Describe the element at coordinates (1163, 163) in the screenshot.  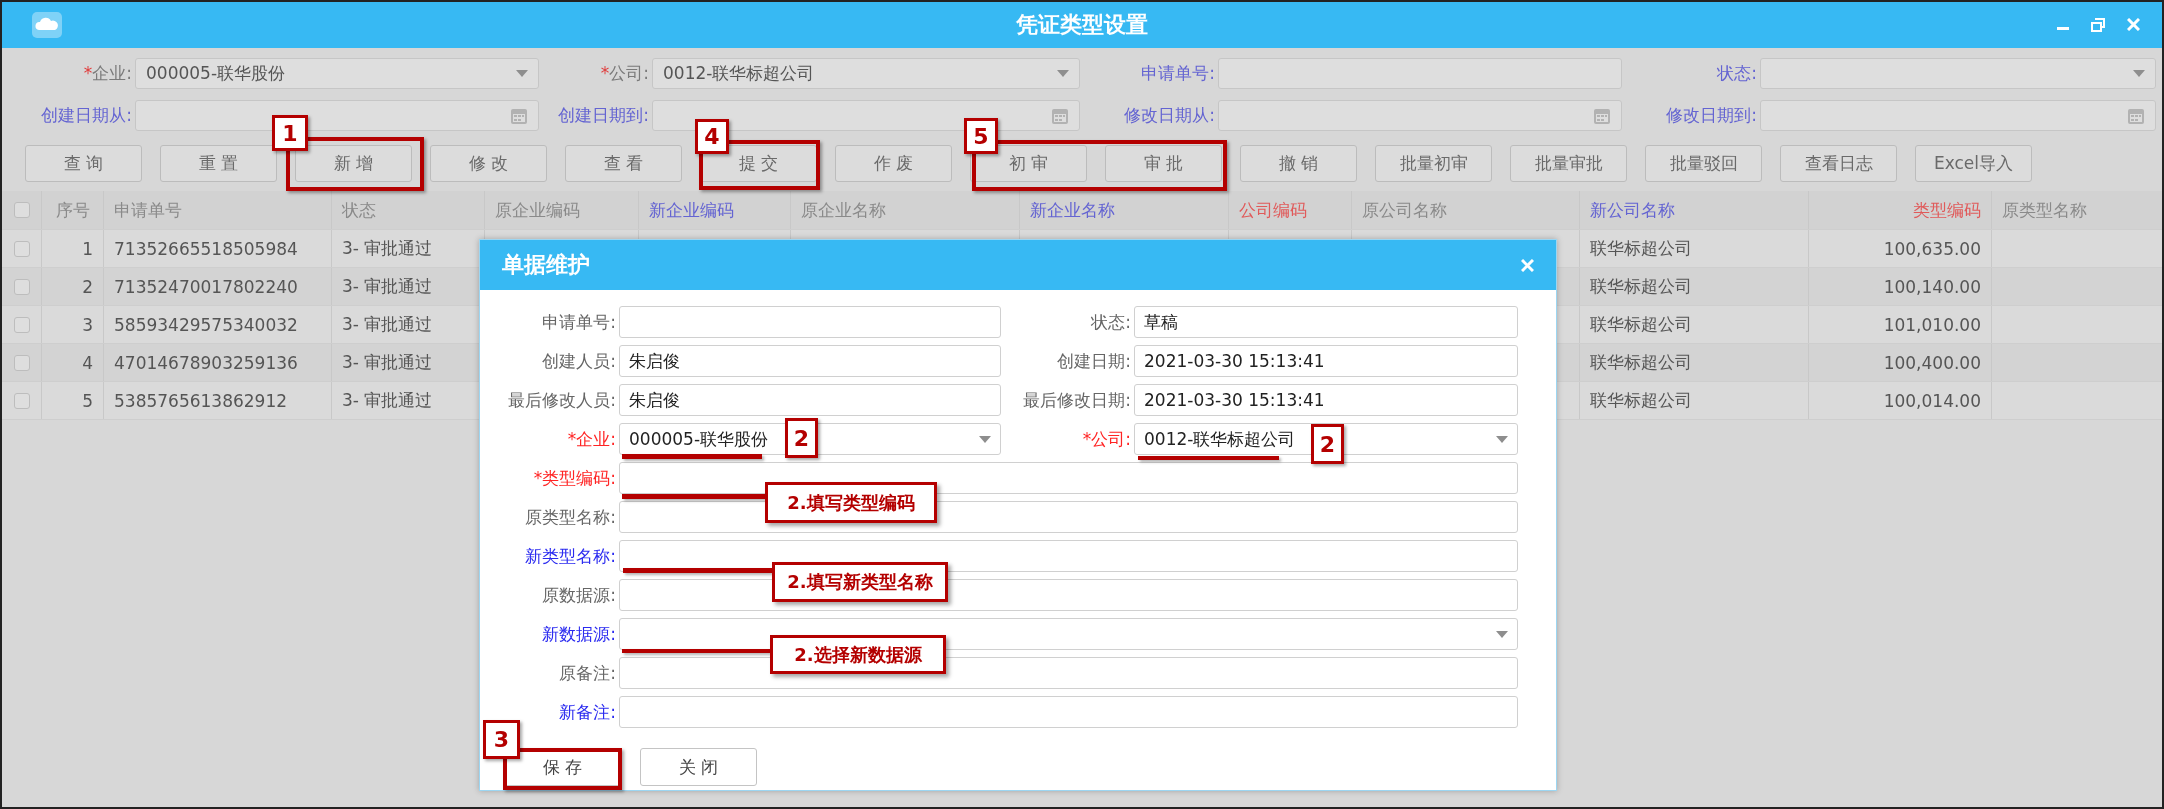
I see `toolbar-button: 审 批` at that location.